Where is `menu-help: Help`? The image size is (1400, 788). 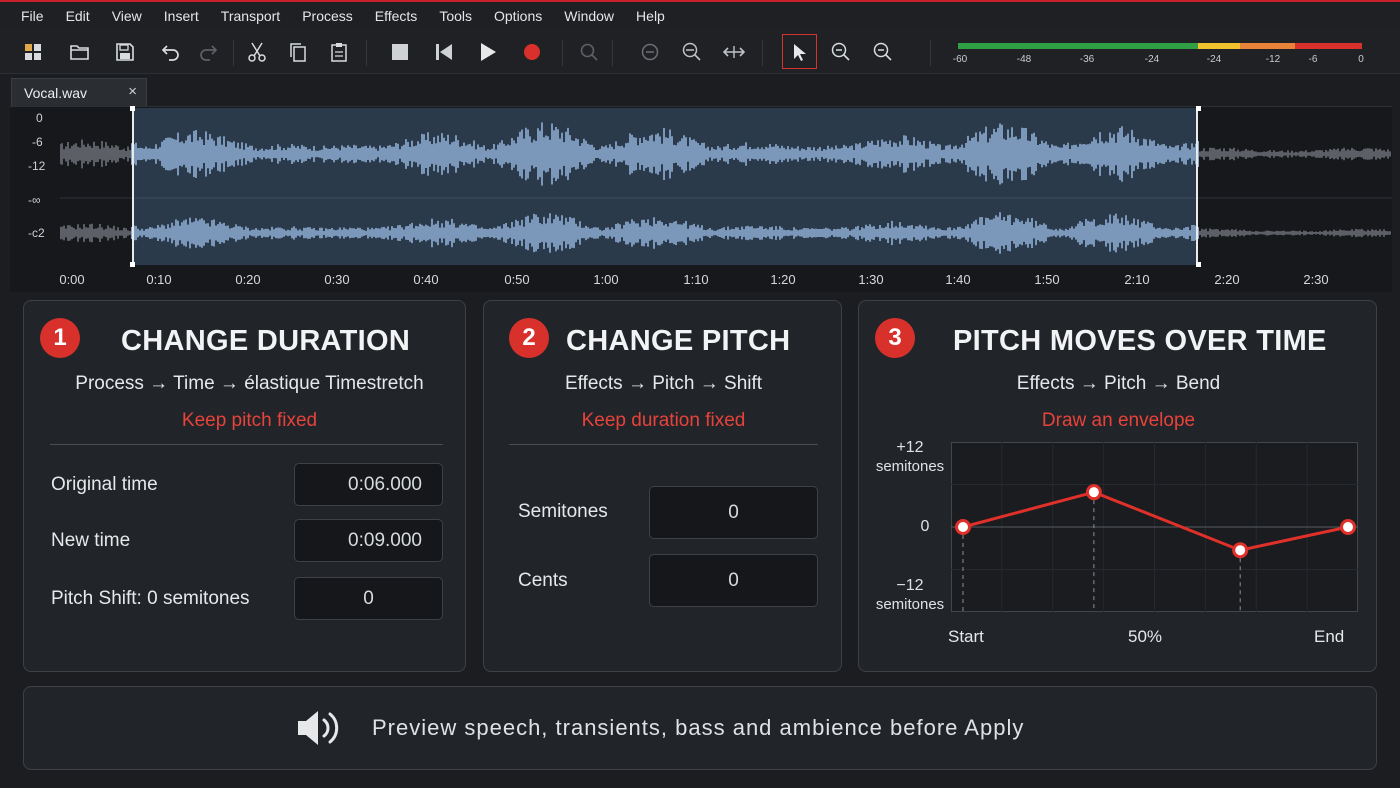
menu-help: Help is located at coordinates (650, 16).